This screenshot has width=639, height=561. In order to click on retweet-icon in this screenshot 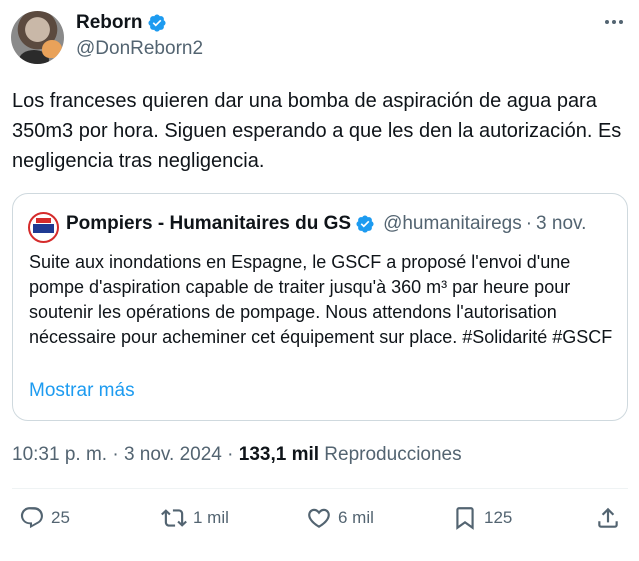, I will do `click(174, 518)`.